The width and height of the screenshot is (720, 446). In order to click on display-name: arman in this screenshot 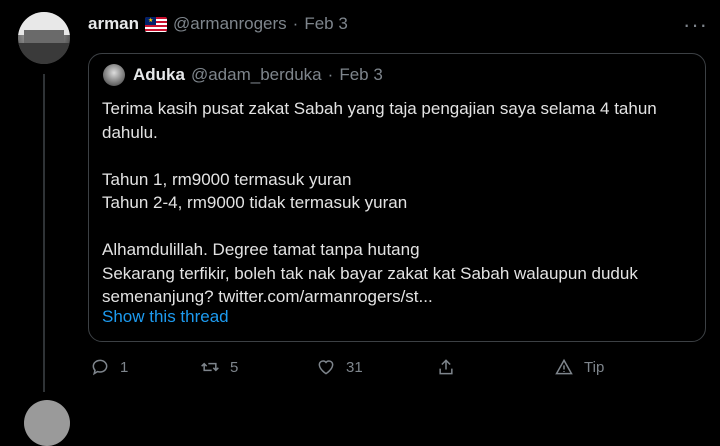, I will do `click(113, 24)`.